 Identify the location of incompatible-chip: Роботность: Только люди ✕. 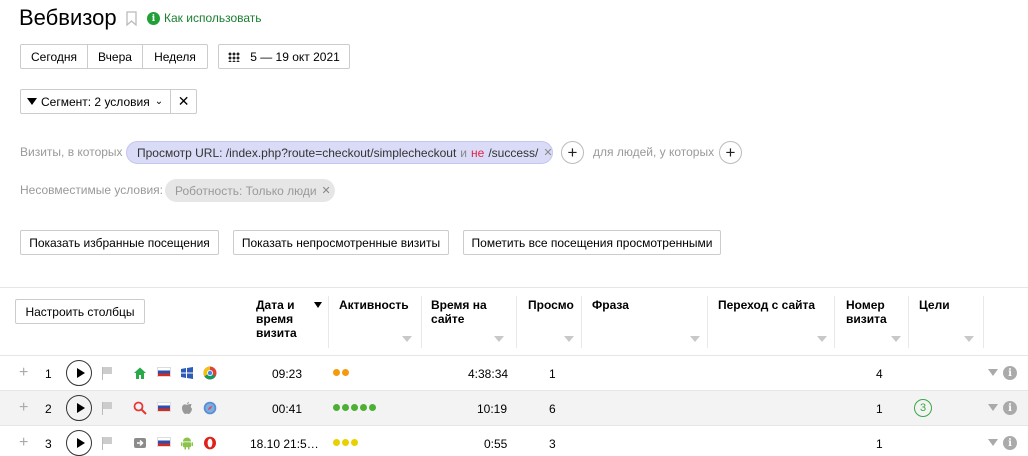
(250, 190).